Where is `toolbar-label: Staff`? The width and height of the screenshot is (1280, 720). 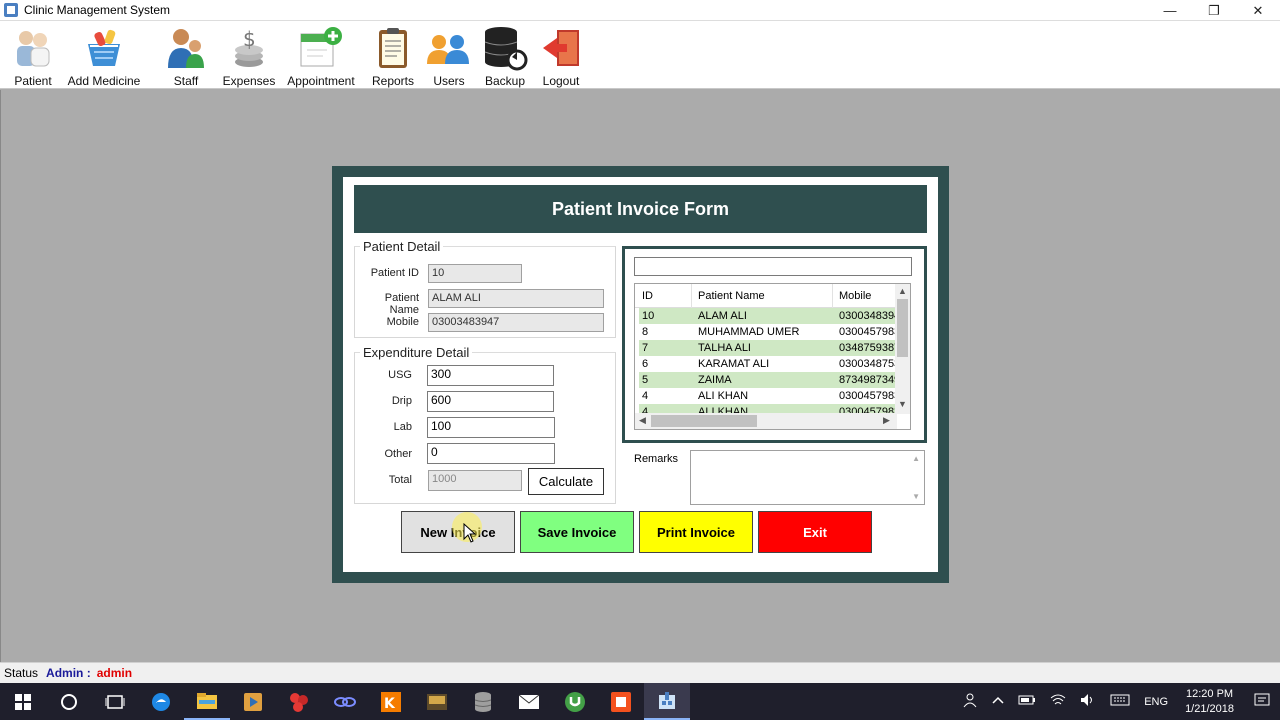
toolbar-label: Staff is located at coordinates (186, 81).